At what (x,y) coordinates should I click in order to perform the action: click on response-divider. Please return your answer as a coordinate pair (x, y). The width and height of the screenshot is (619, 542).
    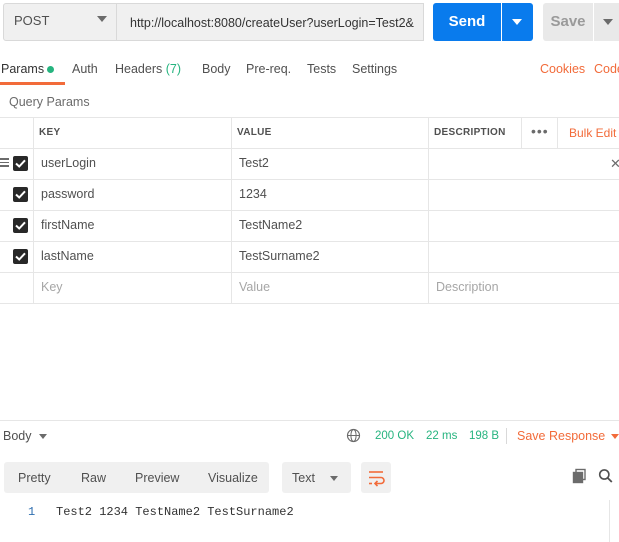
    Looking at the image, I should click on (309, 420).